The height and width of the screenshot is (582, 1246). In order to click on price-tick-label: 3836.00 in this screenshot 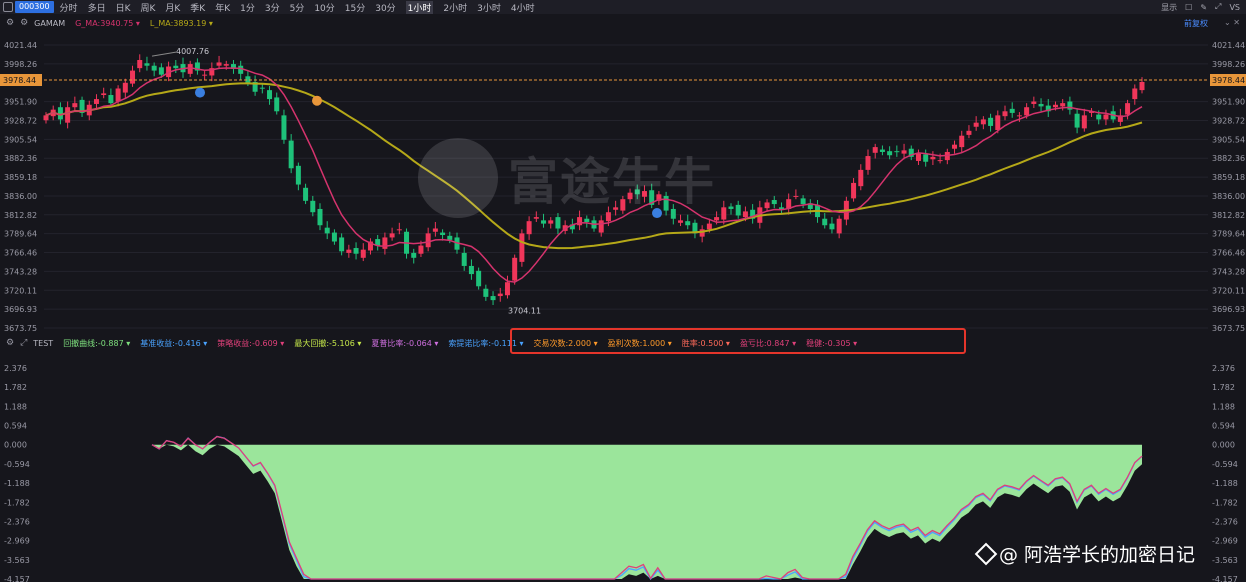, I will do `click(20, 196)`.